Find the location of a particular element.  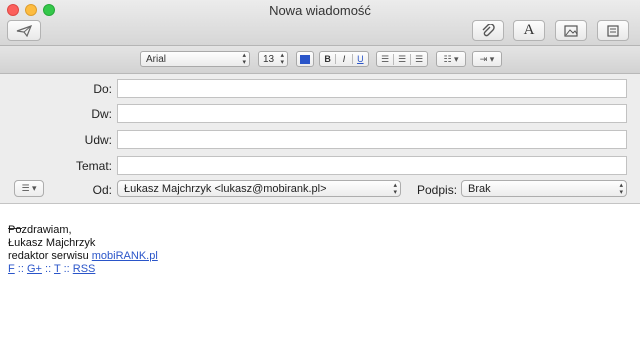

underline-button: U is located at coordinates (360, 59).